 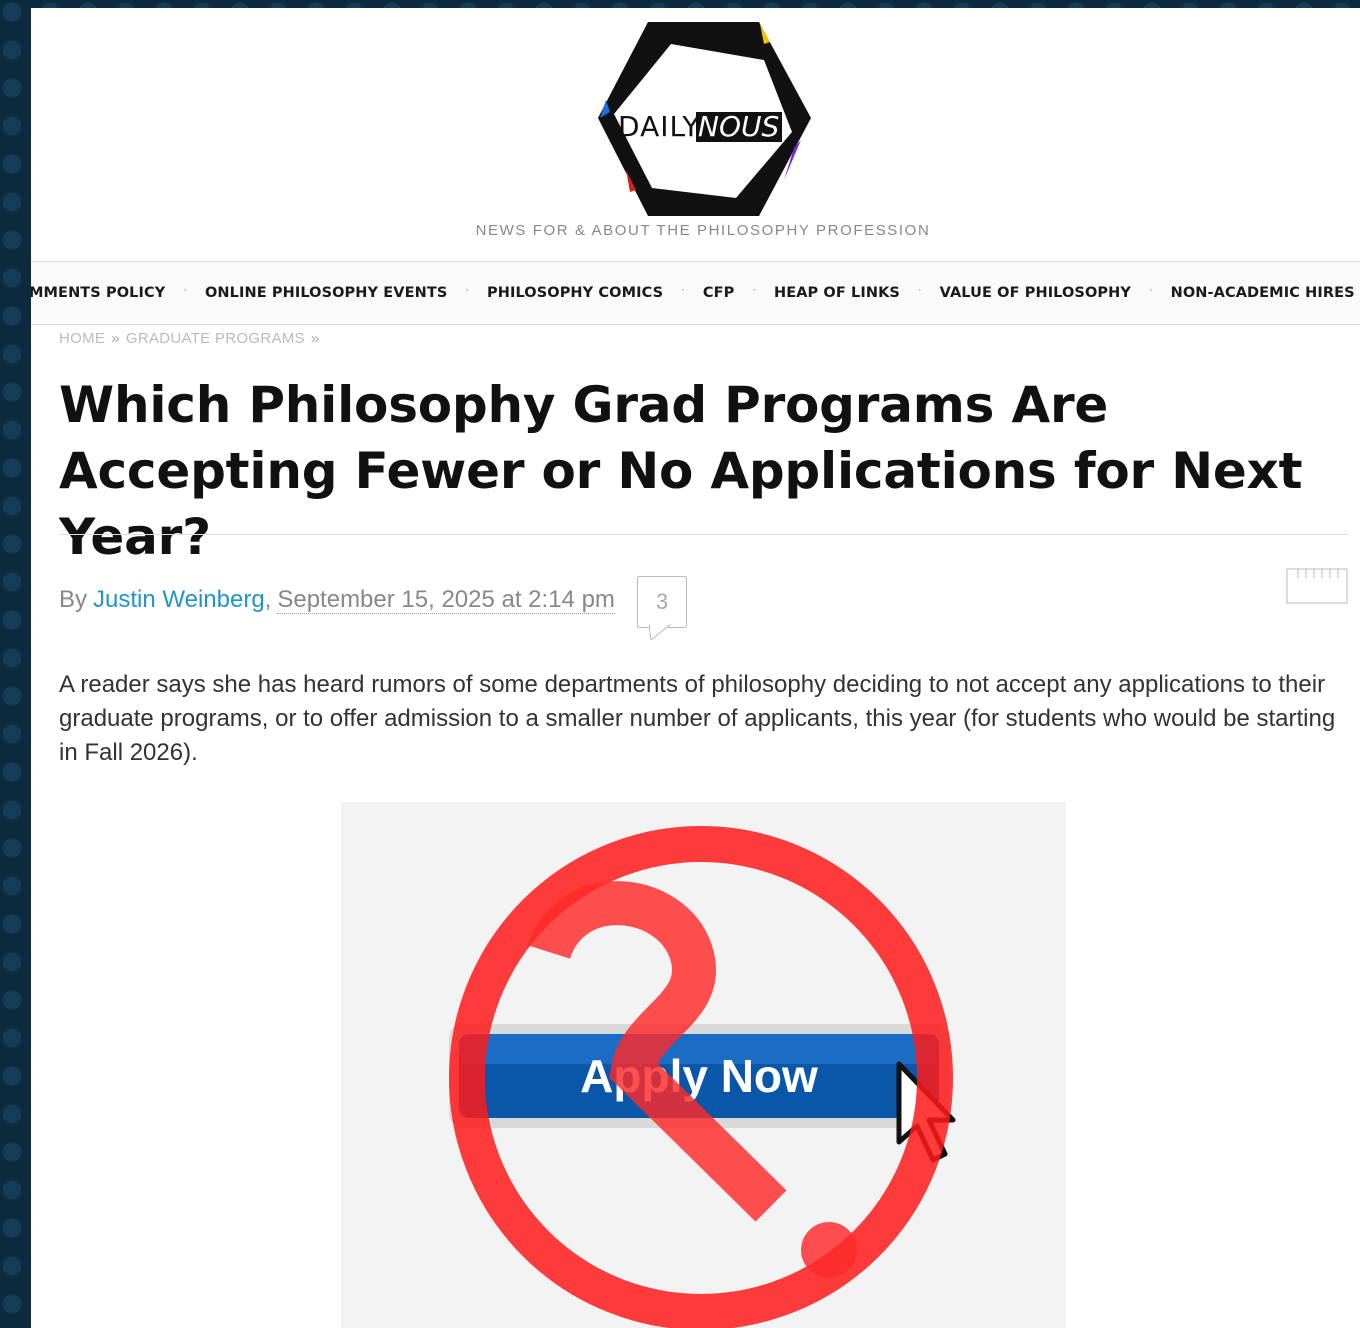 I want to click on site-logo: DAILY NOUS, so click(x=703, y=120).